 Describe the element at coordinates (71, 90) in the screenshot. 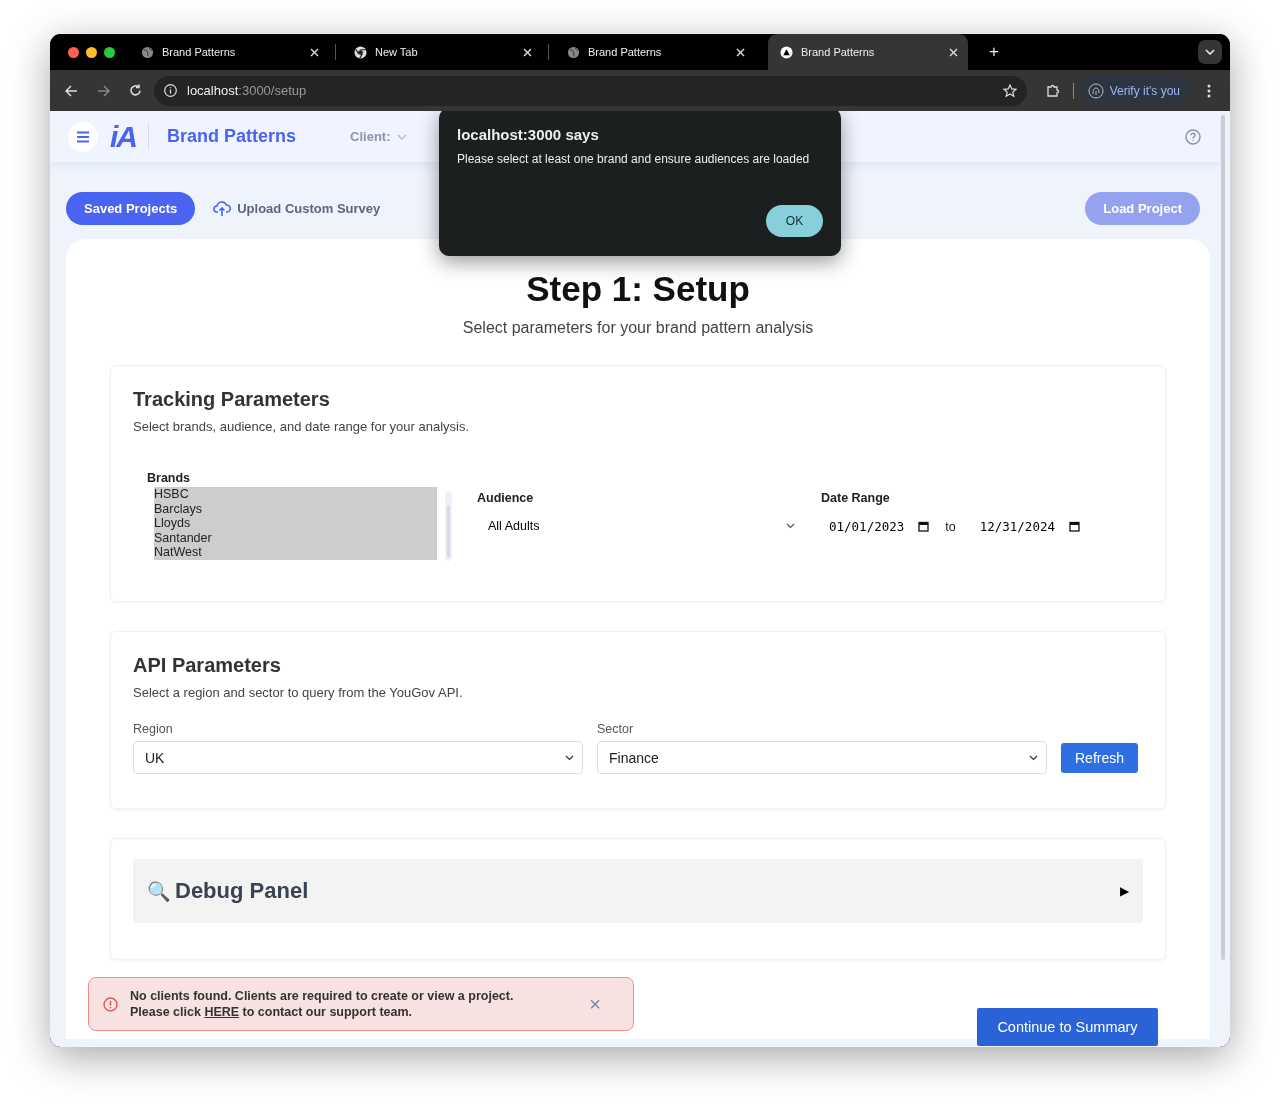

I see `back-icon` at that location.